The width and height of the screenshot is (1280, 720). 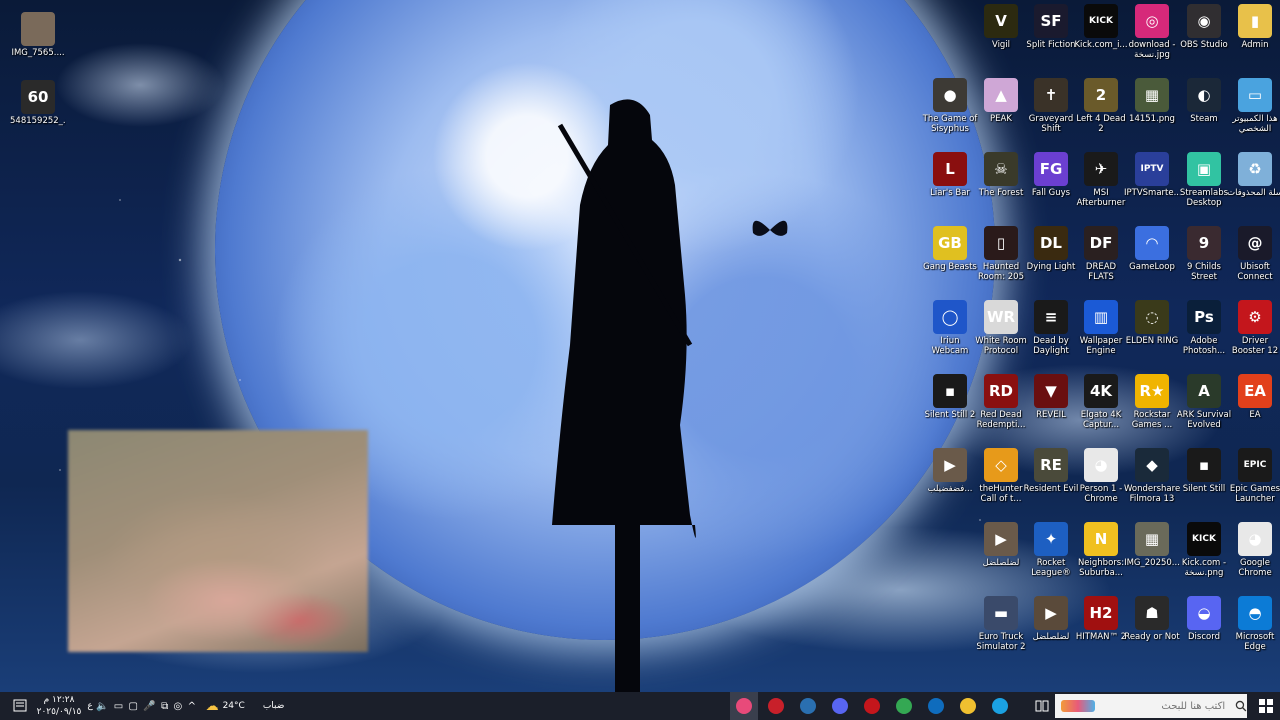 What do you see at coordinates (1253, 258) in the screenshot?
I see `desktop-icon: @ Ubisoft Connect` at bounding box center [1253, 258].